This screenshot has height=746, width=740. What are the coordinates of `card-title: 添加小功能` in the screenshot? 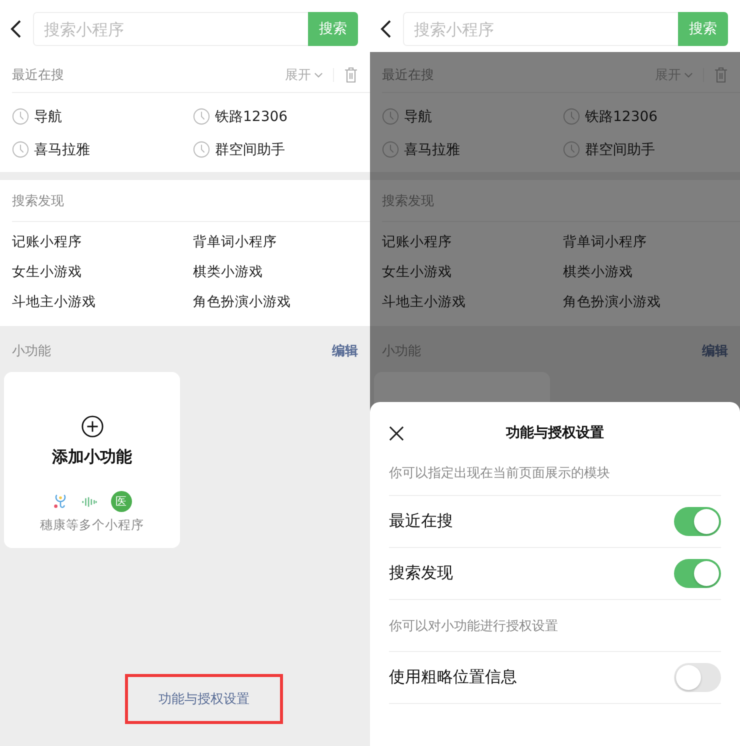 It's located at (92, 457).